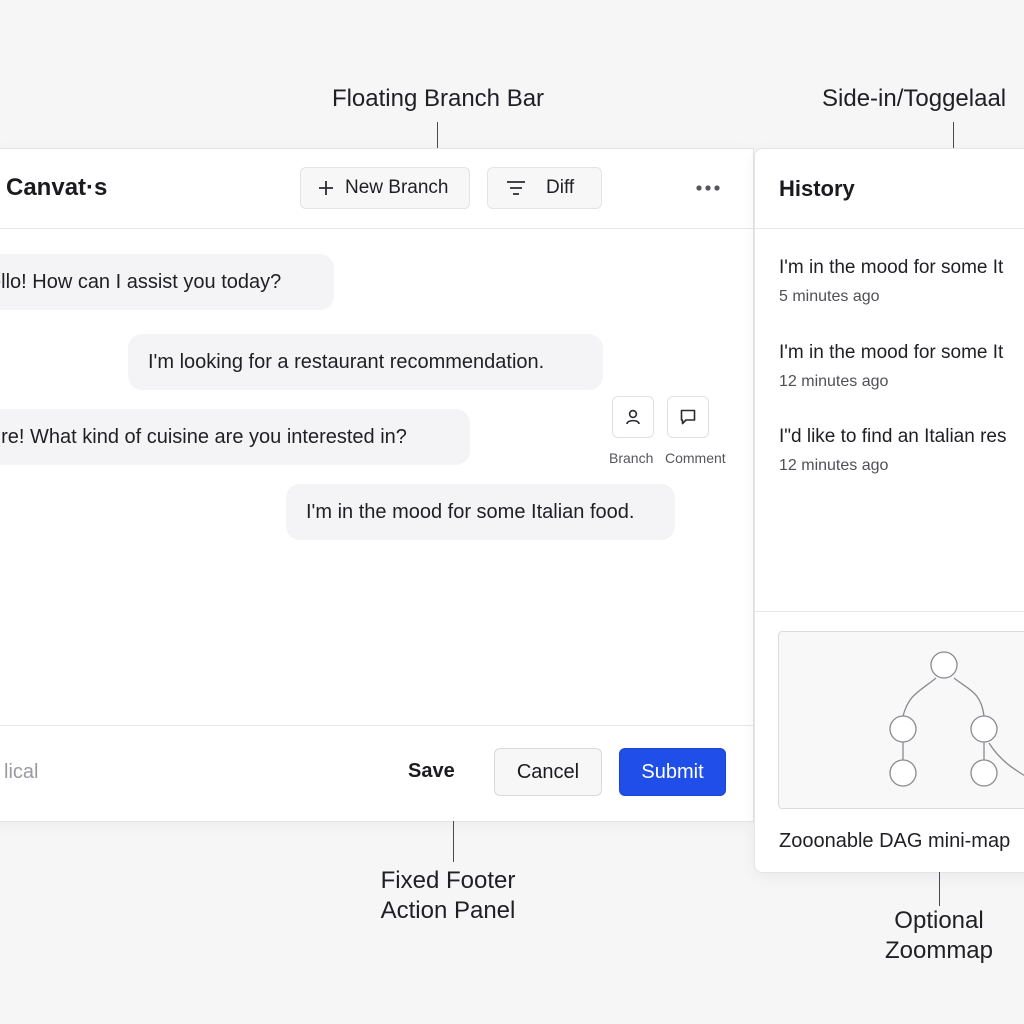 The image size is (1024, 1024). I want to click on annotation-side-panel: Side-in/Toggelaal, so click(914, 98).